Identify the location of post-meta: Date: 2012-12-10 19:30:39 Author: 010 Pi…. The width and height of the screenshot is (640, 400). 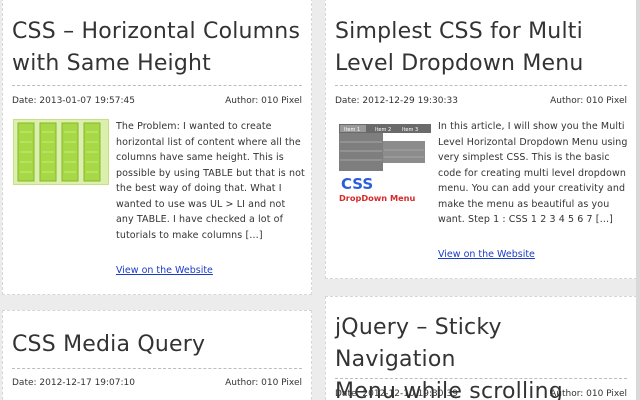
(481, 393).